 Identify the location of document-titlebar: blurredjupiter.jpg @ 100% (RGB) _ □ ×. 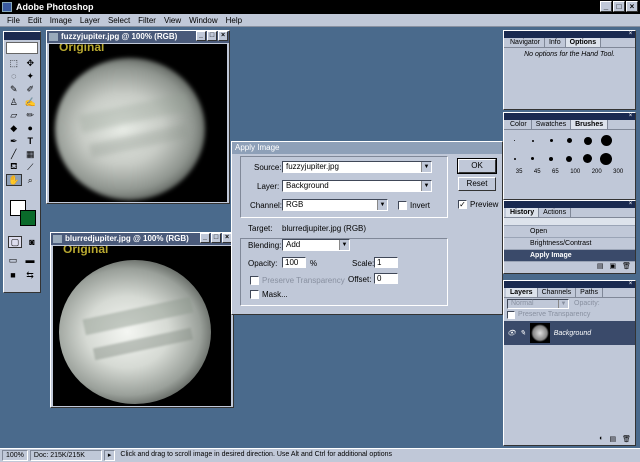
(142, 239).